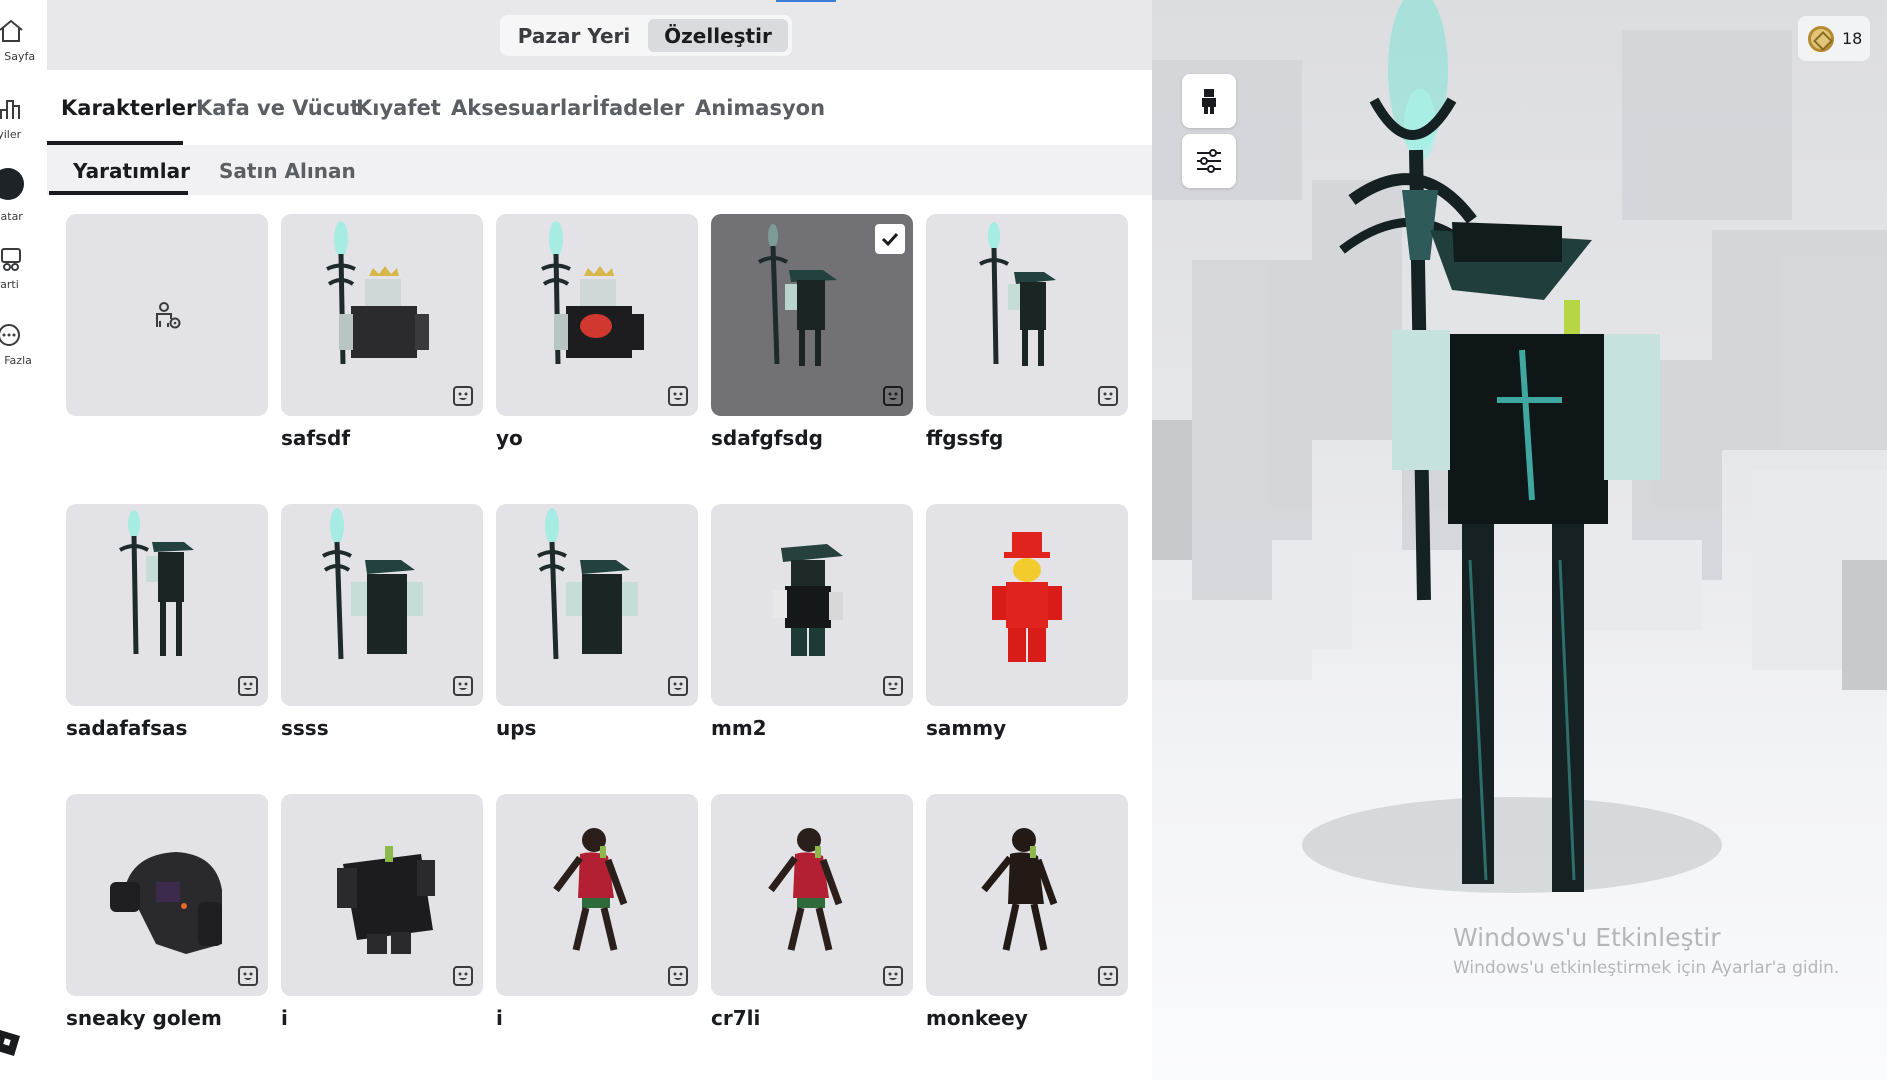  I want to click on sidebar-item-avatar: vatar, so click(23, 198).